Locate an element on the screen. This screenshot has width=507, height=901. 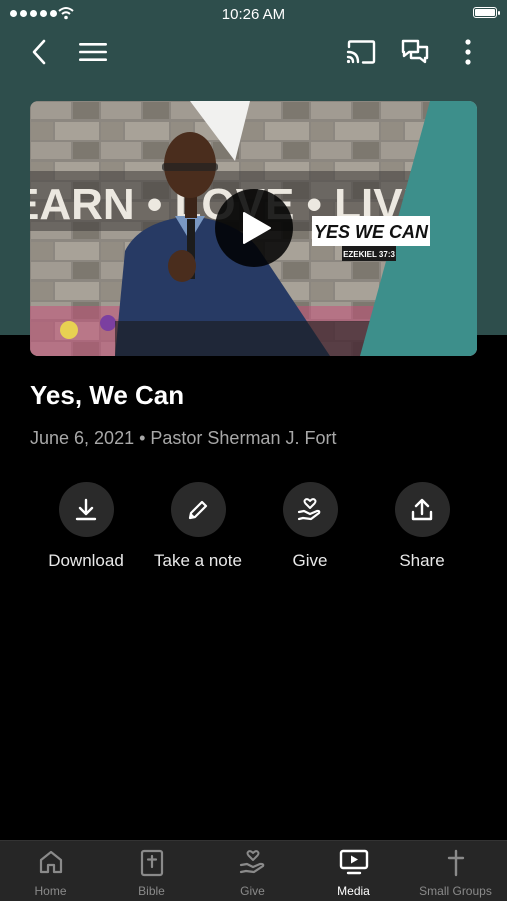
share-label: Share is located at coordinates (422, 560).